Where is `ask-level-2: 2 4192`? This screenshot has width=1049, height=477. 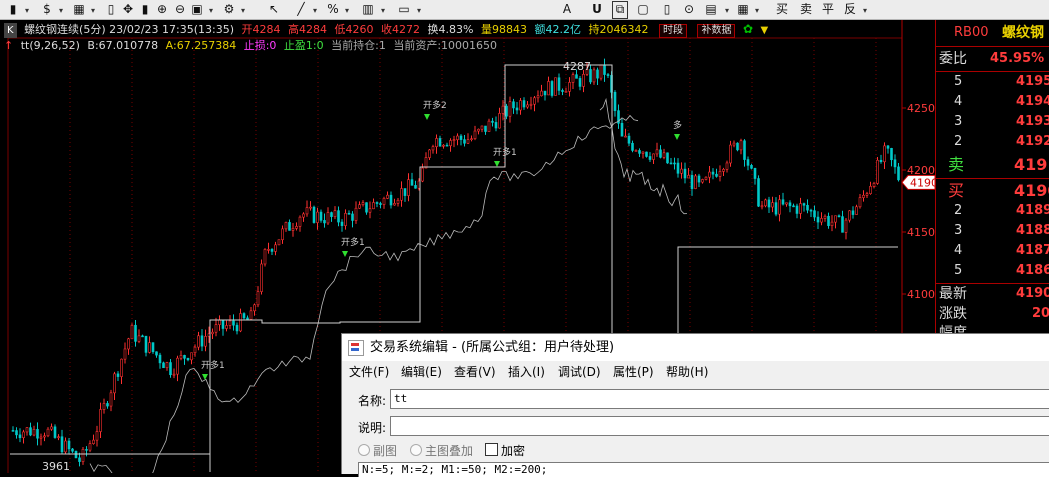 ask-level-2: 2 4192 is located at coordinates (992, 142).